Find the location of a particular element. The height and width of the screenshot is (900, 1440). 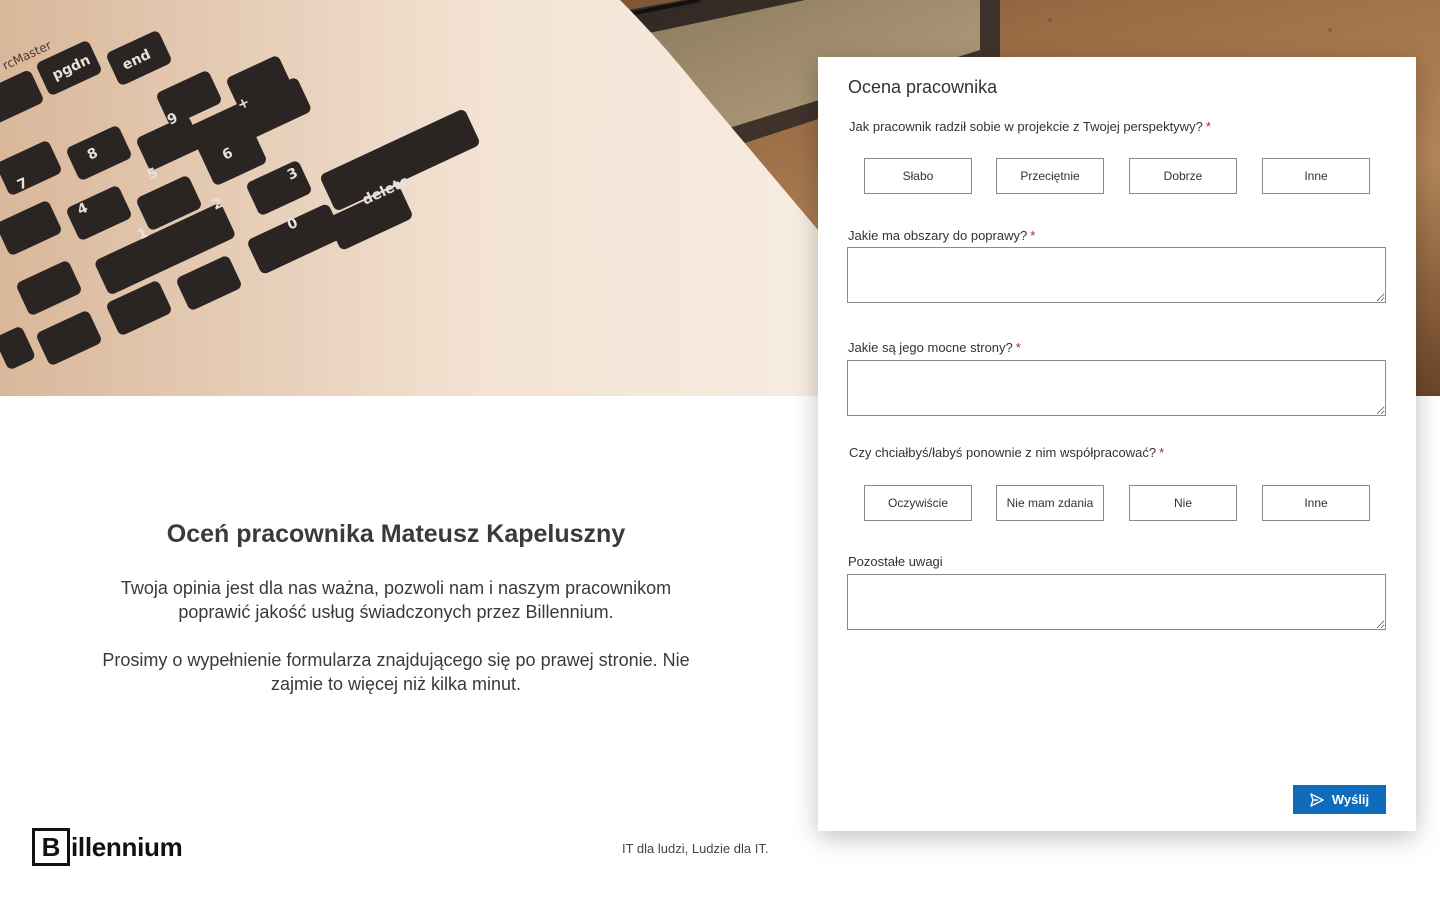

strengths-textarea is located at coordinates (1116, 388).